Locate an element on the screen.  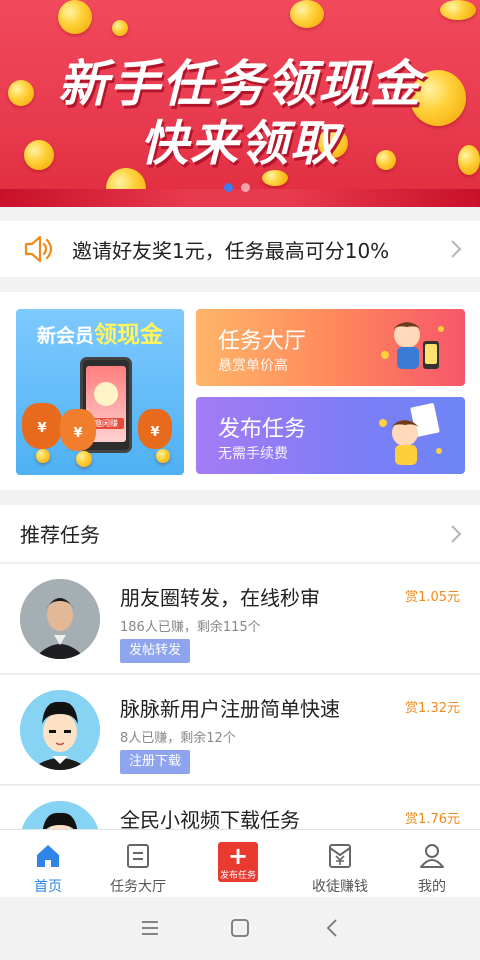
avatar-photo-man is located at coordinates (60, 619).